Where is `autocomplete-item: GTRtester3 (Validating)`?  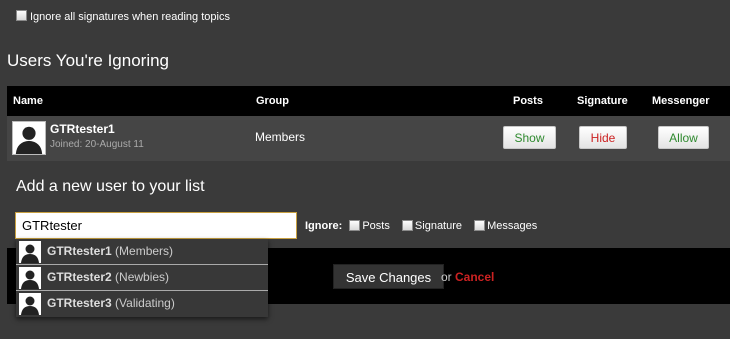 autocomplete-item: GTRtester3 (Validating) is located at coordinates (142, 304).